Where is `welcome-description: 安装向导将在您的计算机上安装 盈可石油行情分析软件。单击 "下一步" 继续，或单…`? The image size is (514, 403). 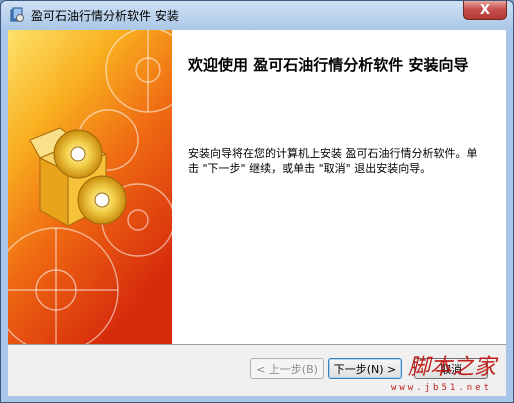 welcome-description: 安装向导将在您的计算机上安装 盈可石油行情分析软件。单击 "下一步" 继续，或单… is located at coordinates (333, 161).